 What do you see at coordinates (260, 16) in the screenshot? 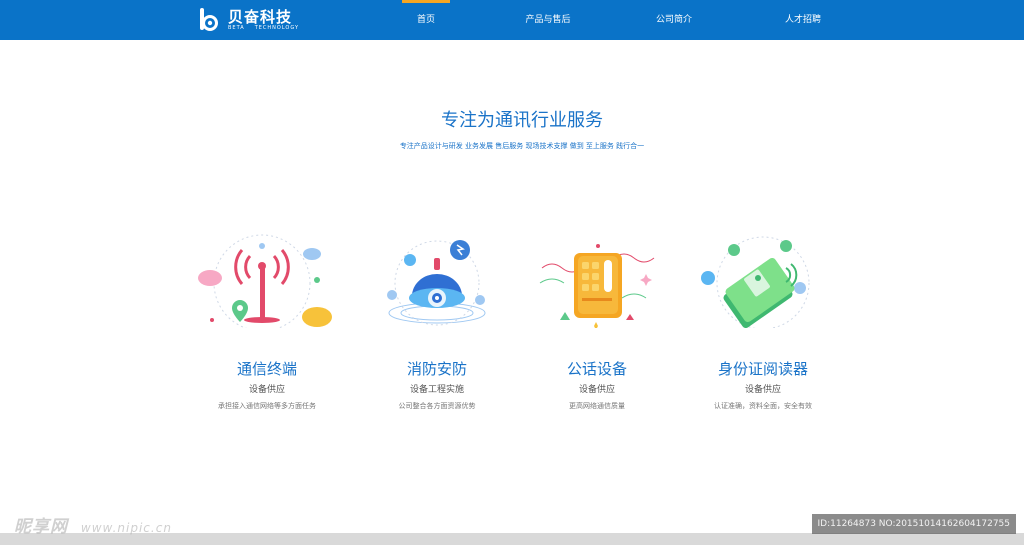
I see `logo-title: 贝奋科技` at bounding box center [260, 16].